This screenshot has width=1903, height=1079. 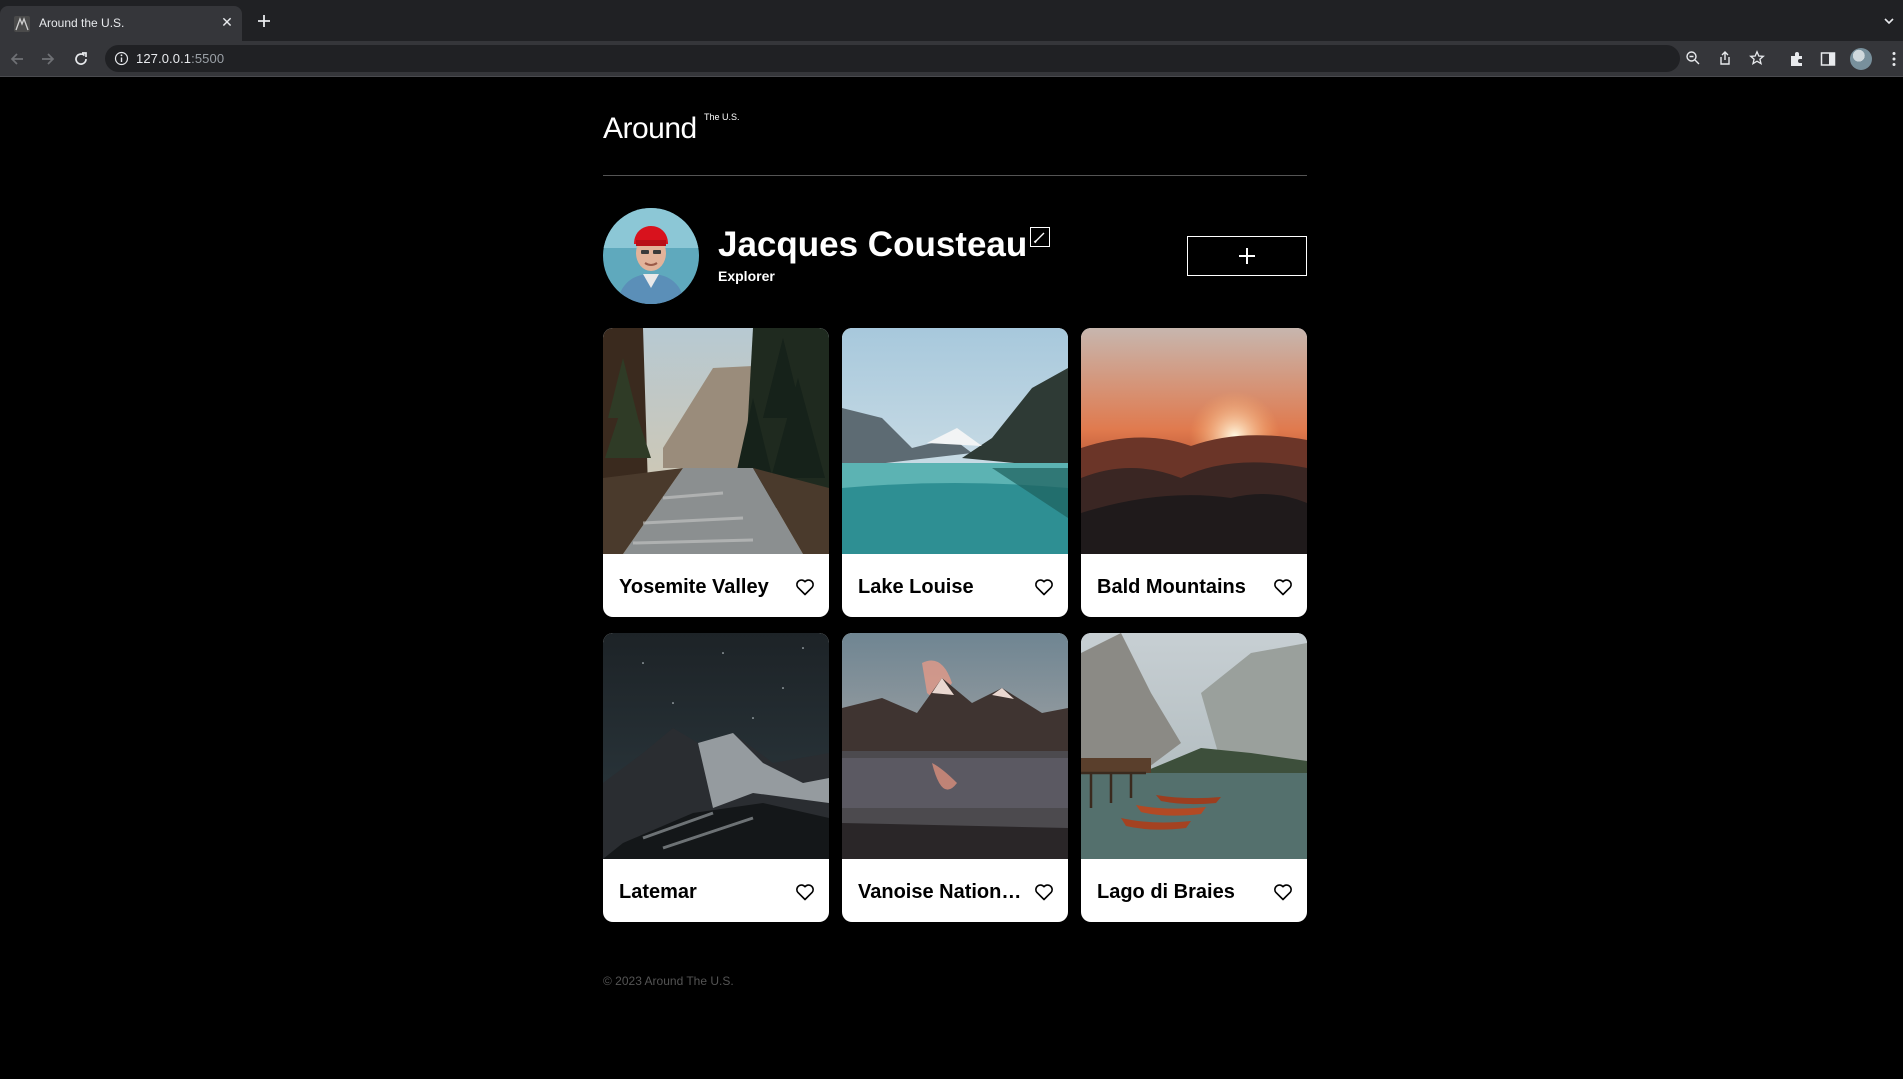 I want to click on card: Latemar, so click(x=716, y=777).